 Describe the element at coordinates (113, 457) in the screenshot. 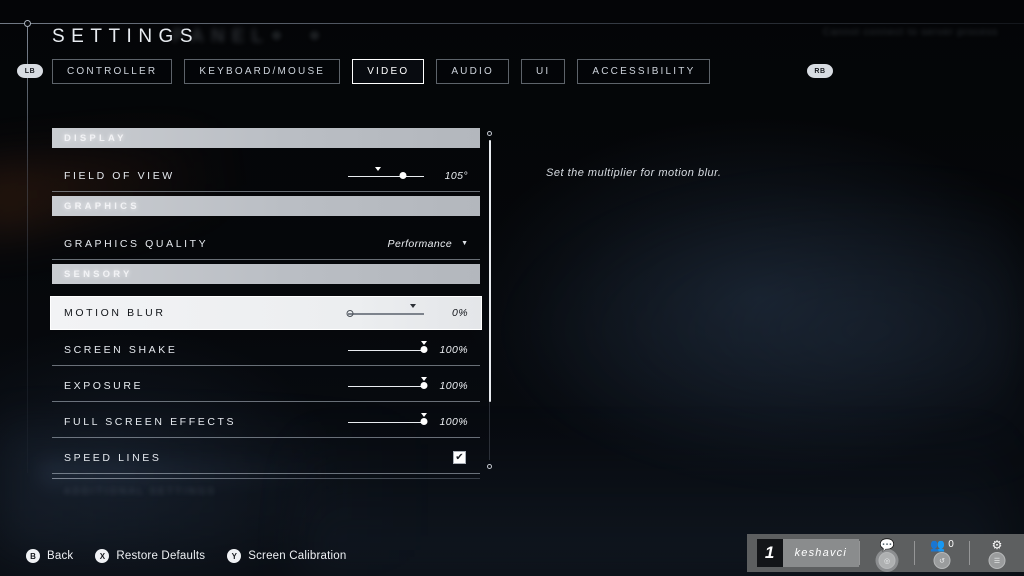

I see `settings-row-label: SPEED LINES` at that location.